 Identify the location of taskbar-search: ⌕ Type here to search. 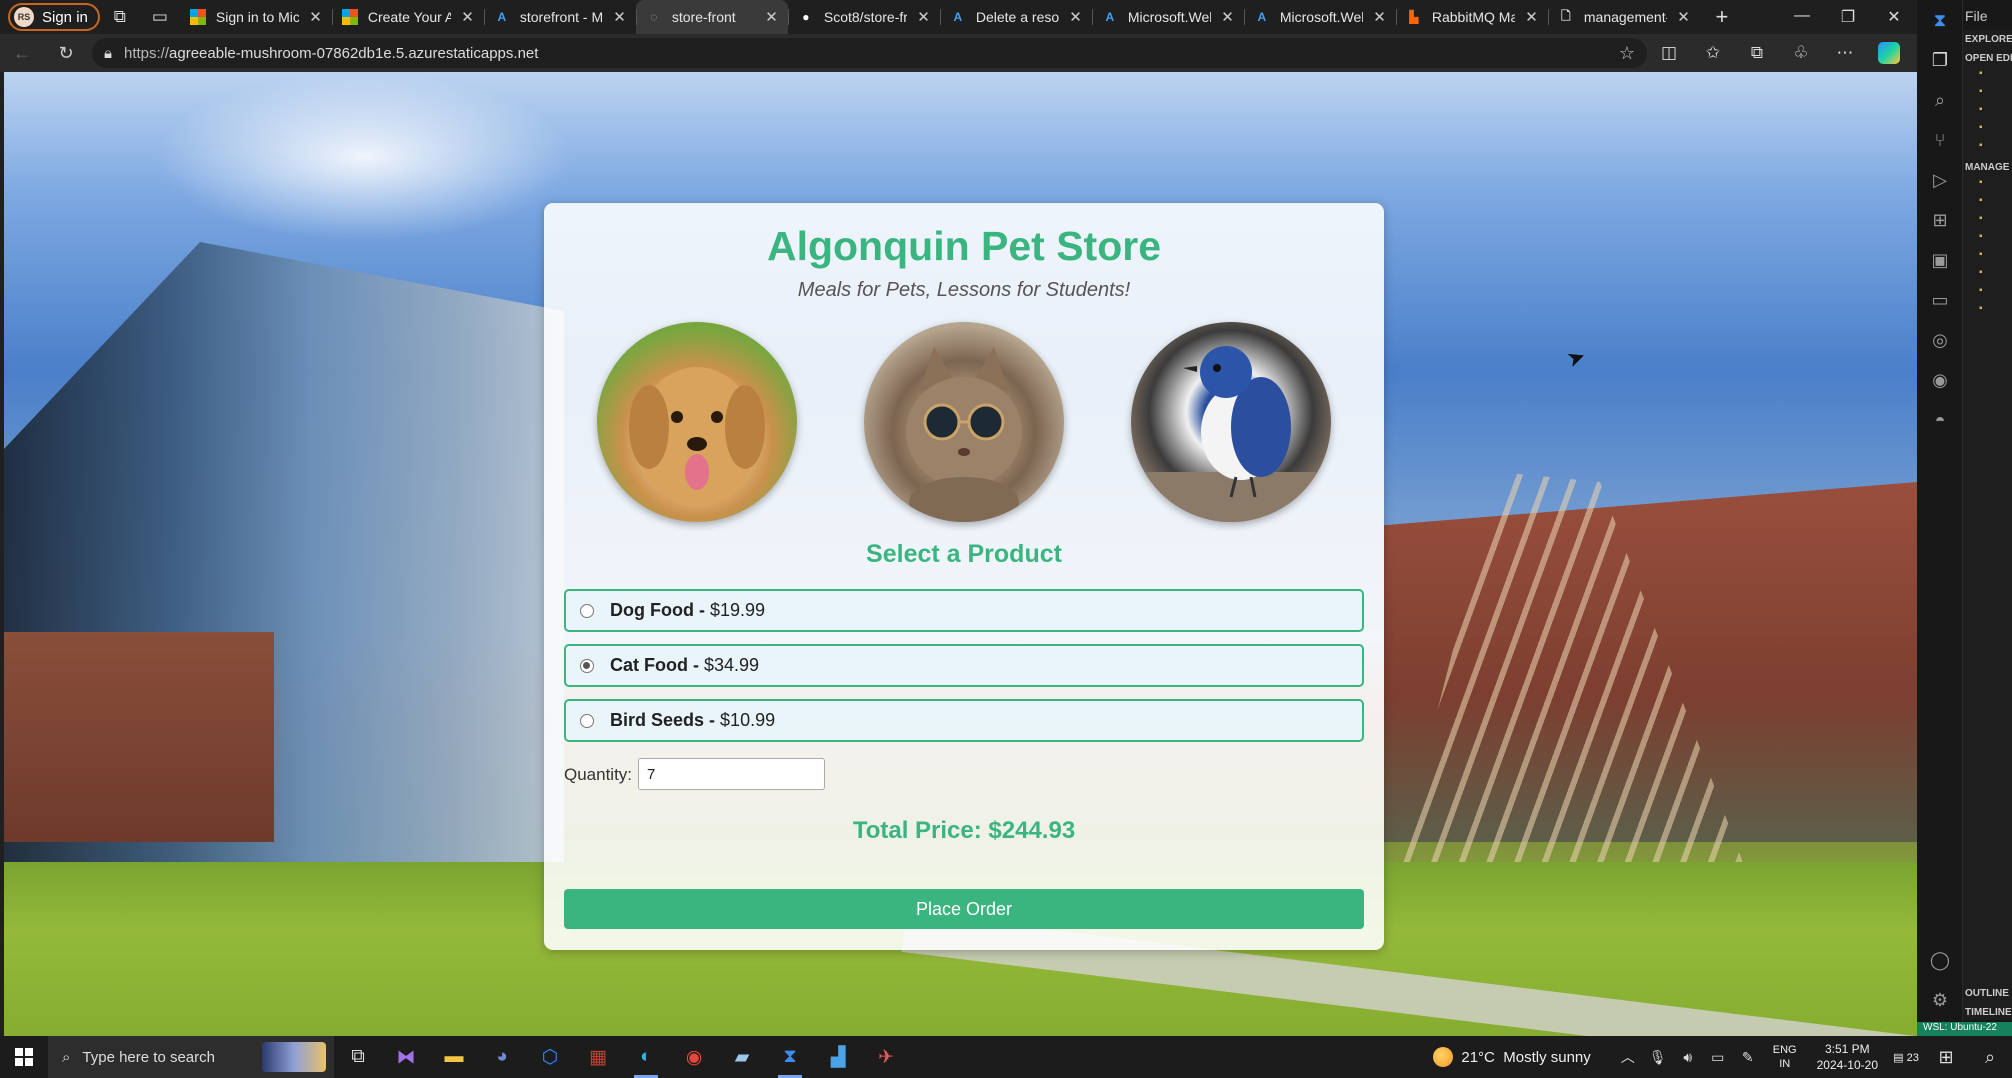
(191, 1057).